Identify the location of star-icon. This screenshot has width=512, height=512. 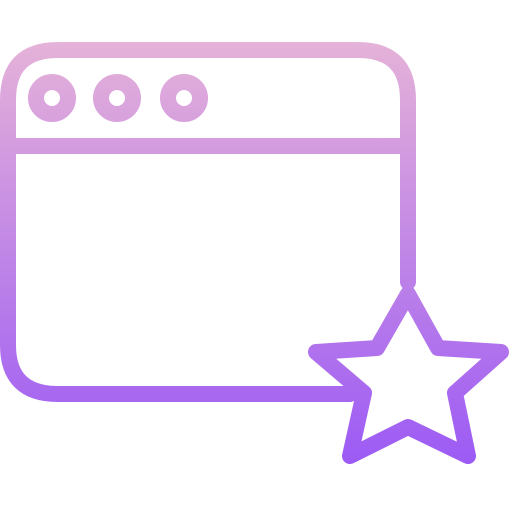
(408, 375).